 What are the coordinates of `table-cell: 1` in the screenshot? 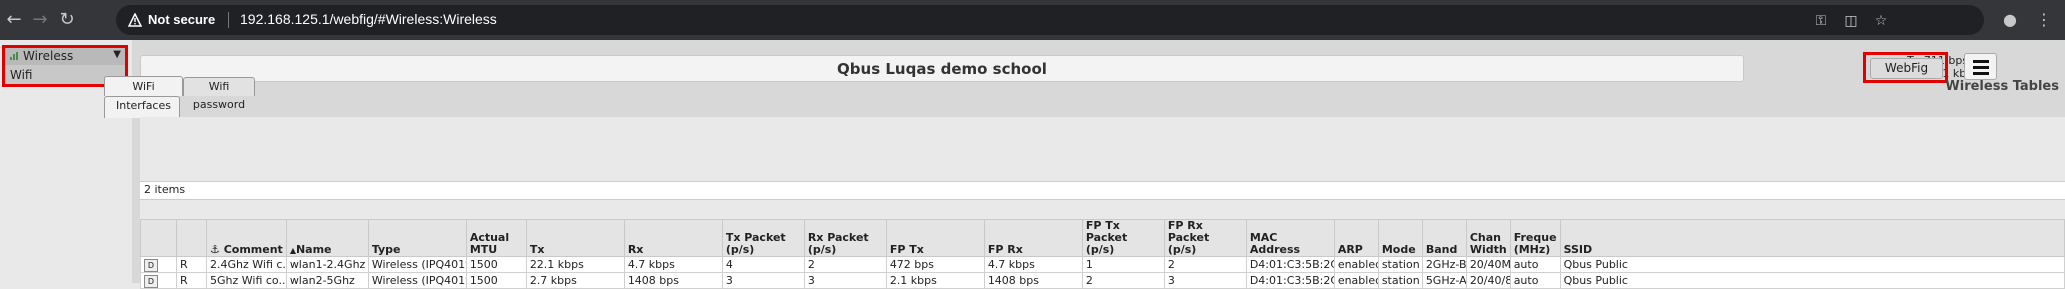 It's located at (1123, 264).